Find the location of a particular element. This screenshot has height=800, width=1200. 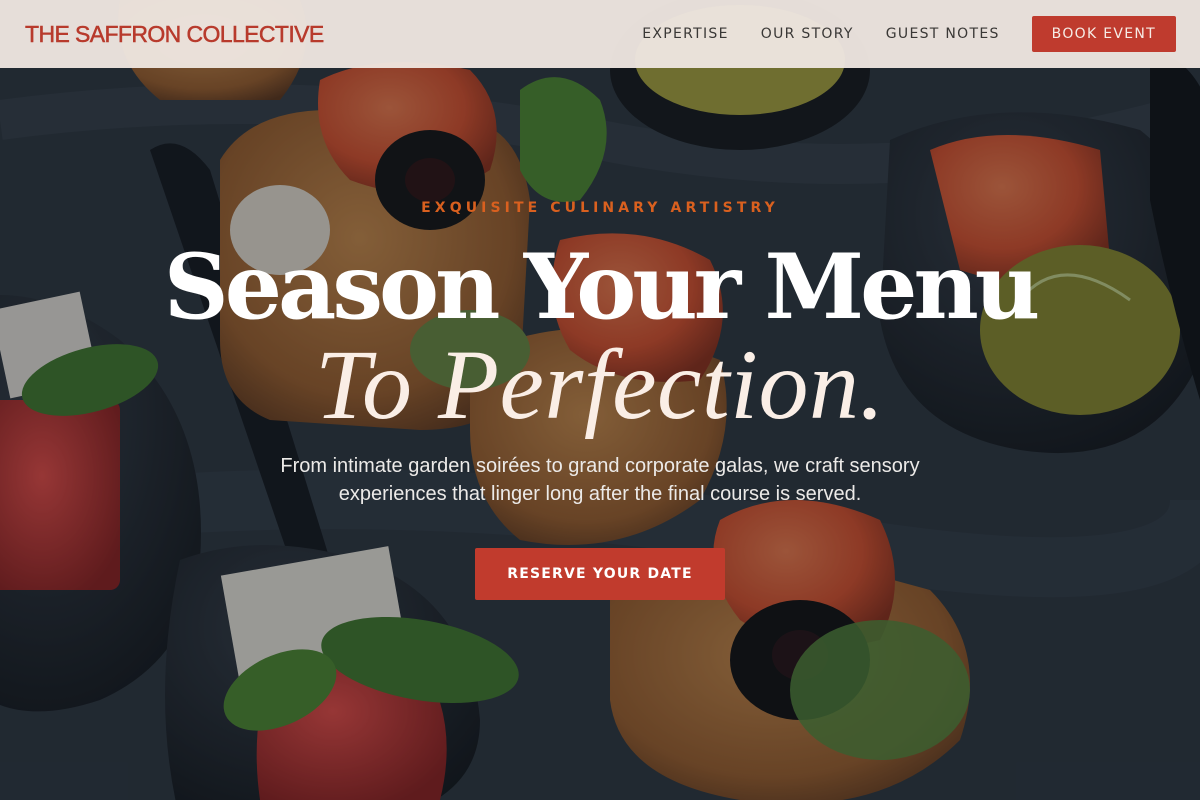

hero-headline-line2: To Perfection. is located at coordinates (600, 384).